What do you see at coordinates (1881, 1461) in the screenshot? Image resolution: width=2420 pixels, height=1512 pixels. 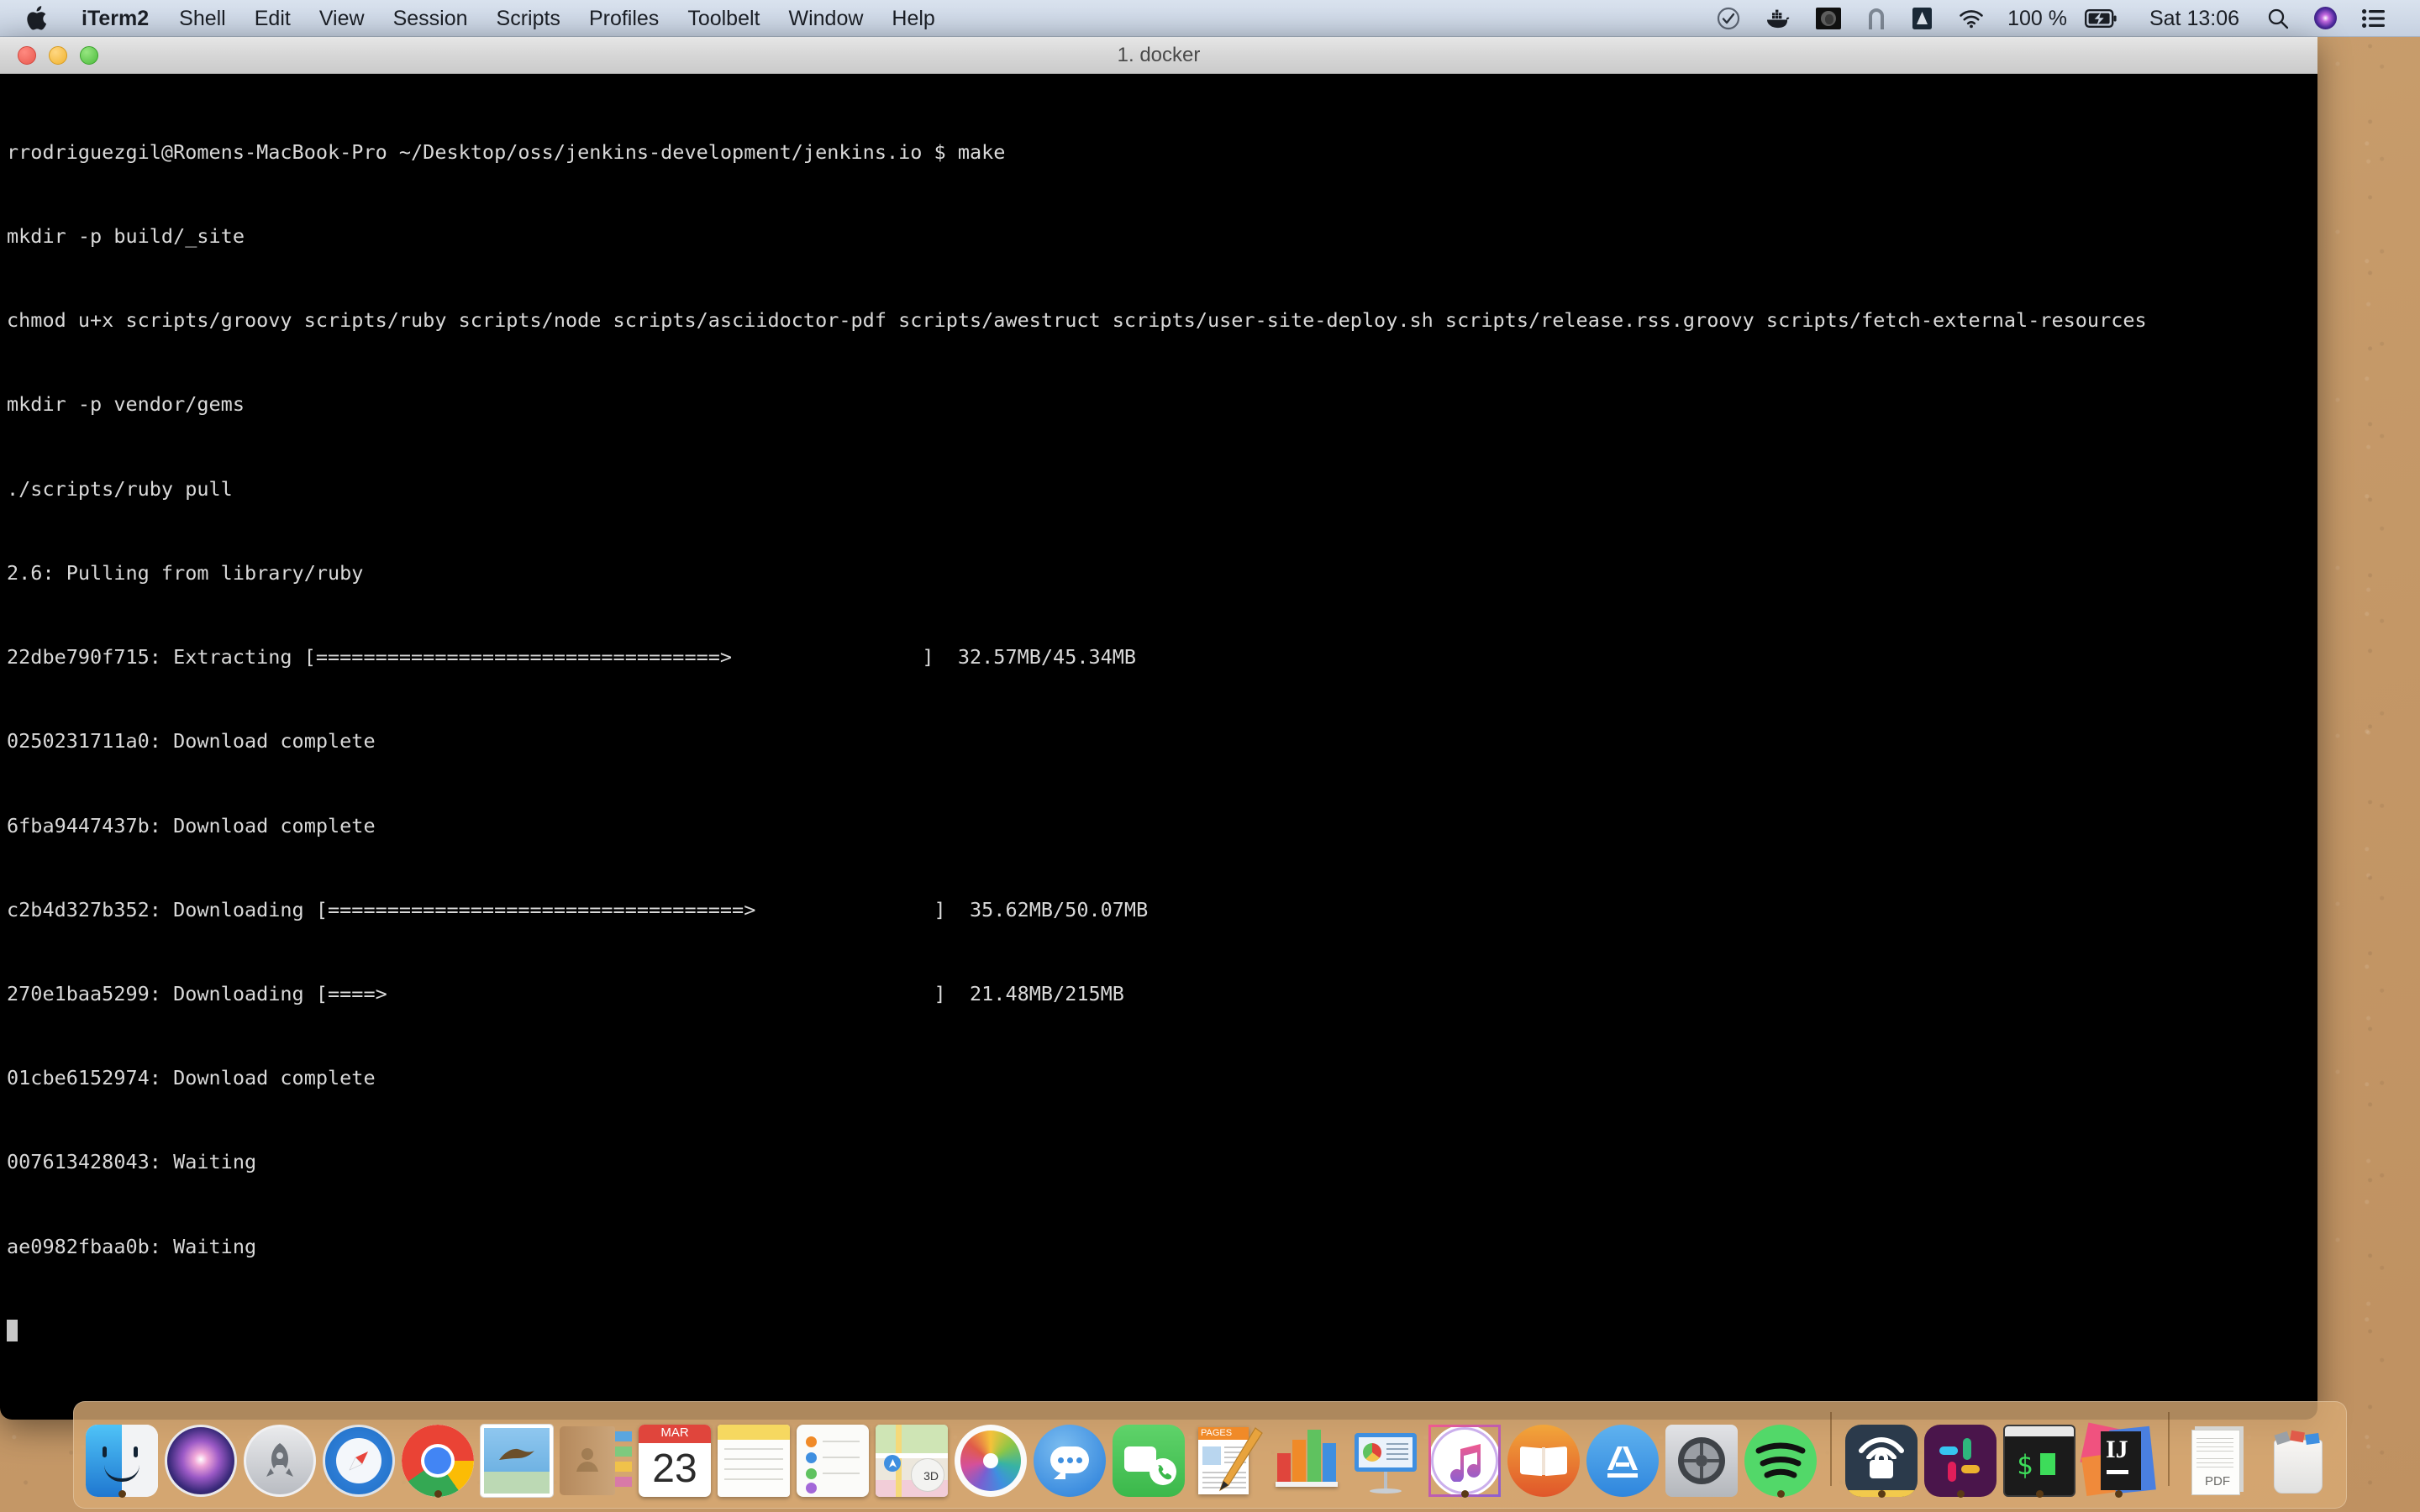 I see `vpn-lock-wifi-icon` at bounding box center [1881, 1461].